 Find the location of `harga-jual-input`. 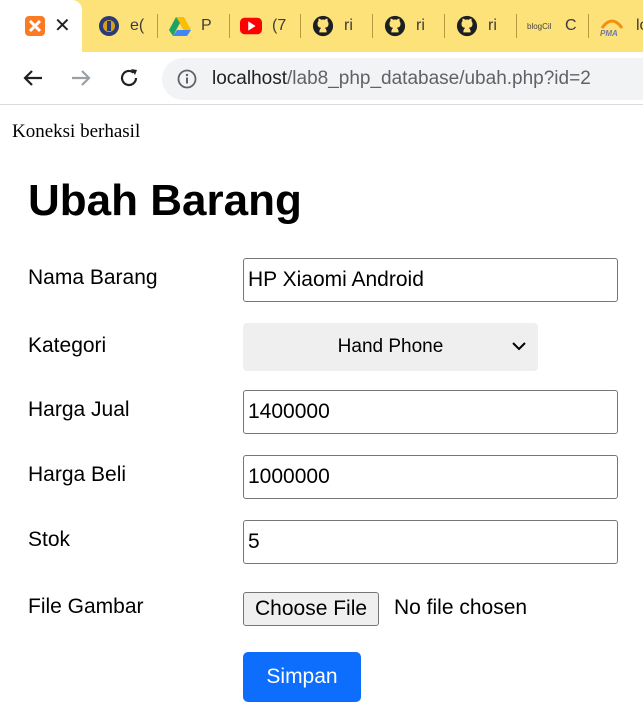

harga-jual-input is located at coordinates (430, 412).